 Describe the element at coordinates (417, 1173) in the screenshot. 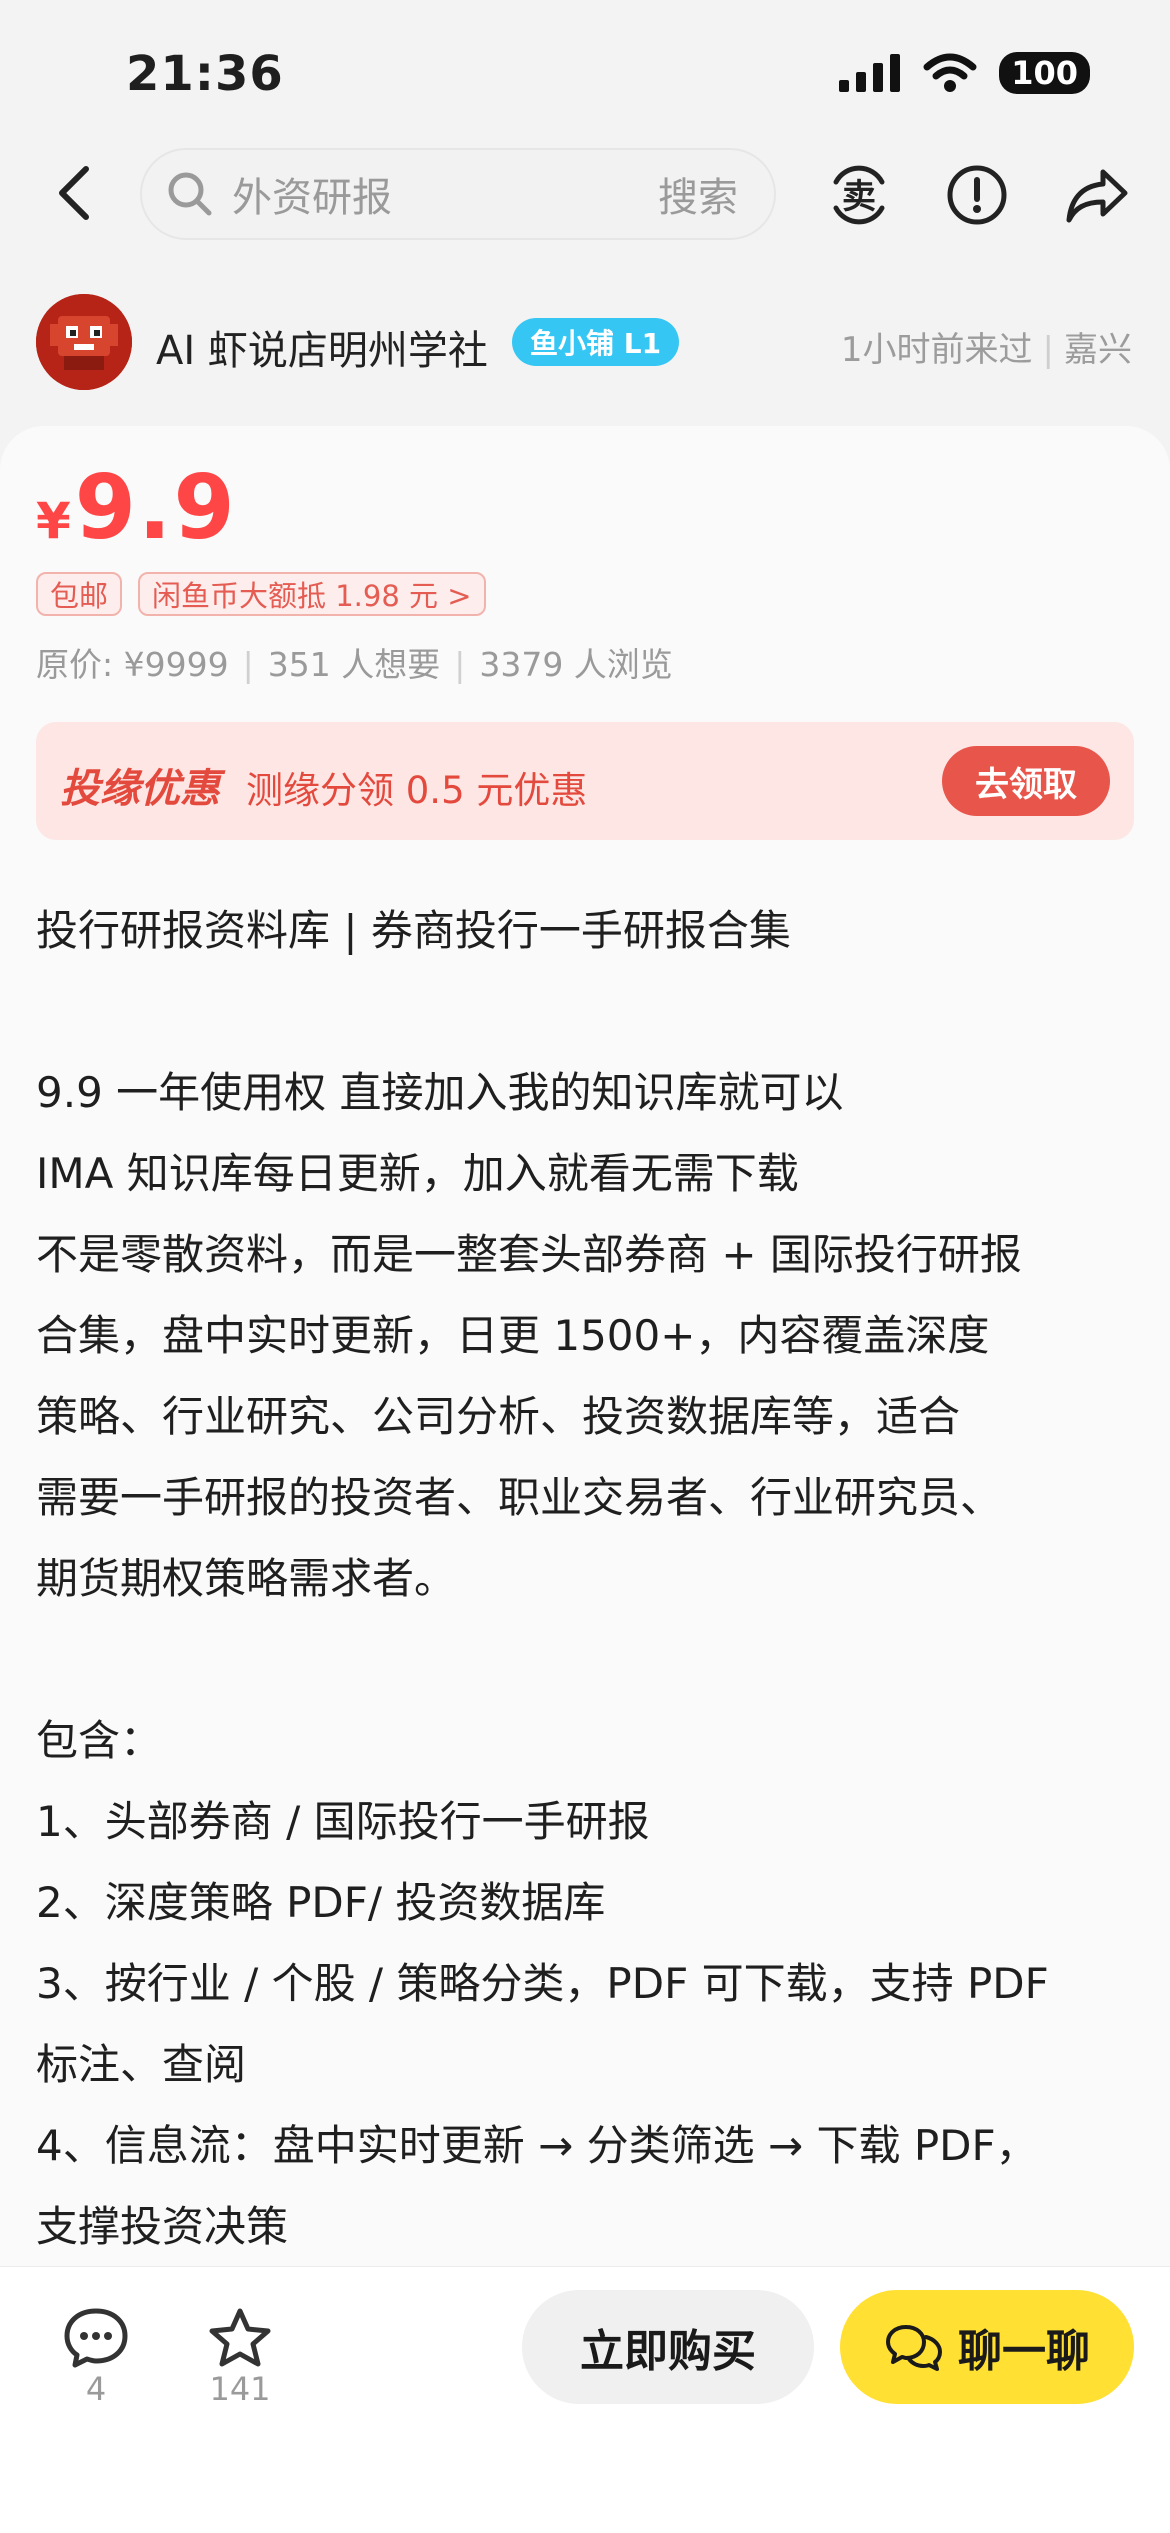

I see `description-line: IMA 知识库每日更新，加入就看无需下载` at that location.